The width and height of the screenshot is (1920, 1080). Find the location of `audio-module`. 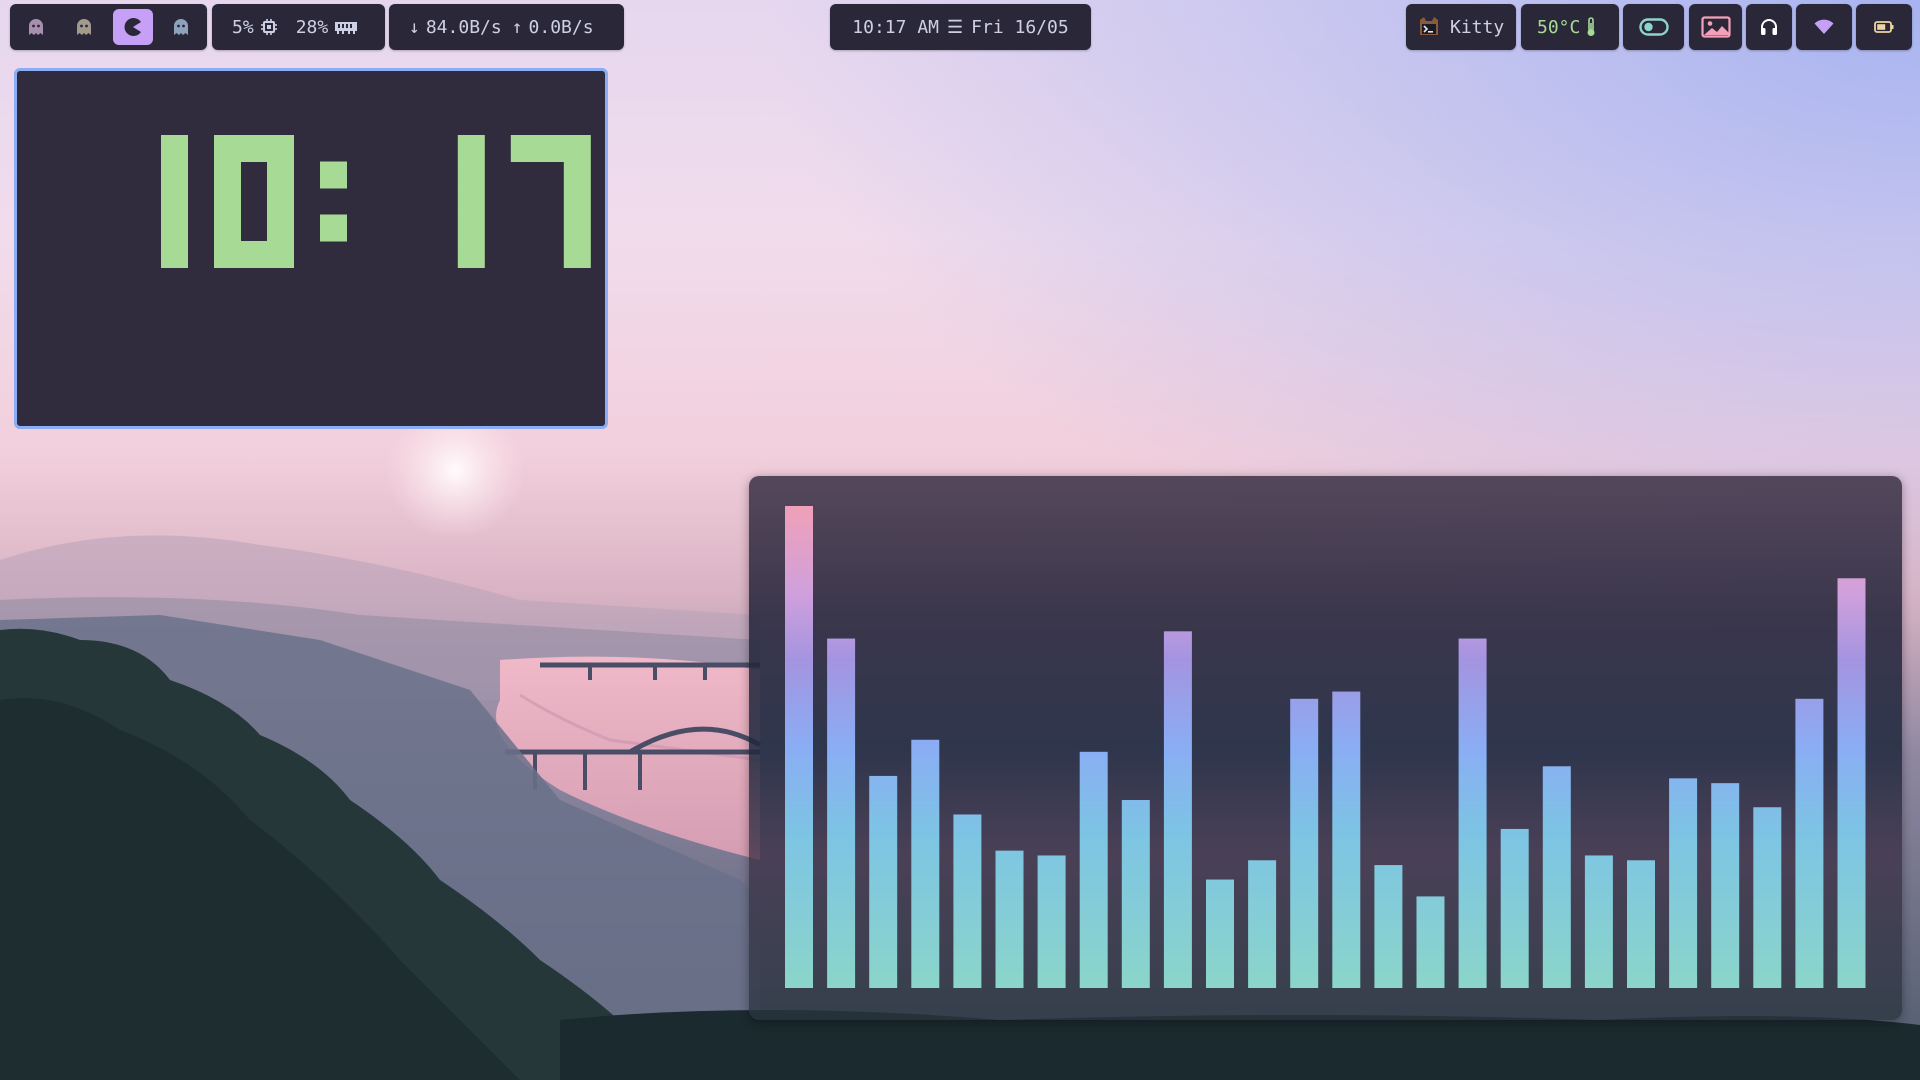

audio-module is located at coordinates (1769, 27).